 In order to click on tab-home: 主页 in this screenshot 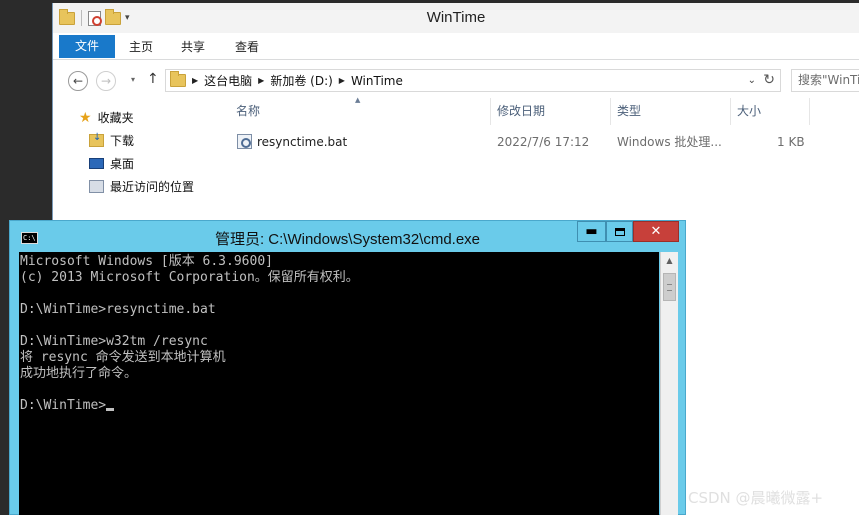, I will do `click(141, 47)`.